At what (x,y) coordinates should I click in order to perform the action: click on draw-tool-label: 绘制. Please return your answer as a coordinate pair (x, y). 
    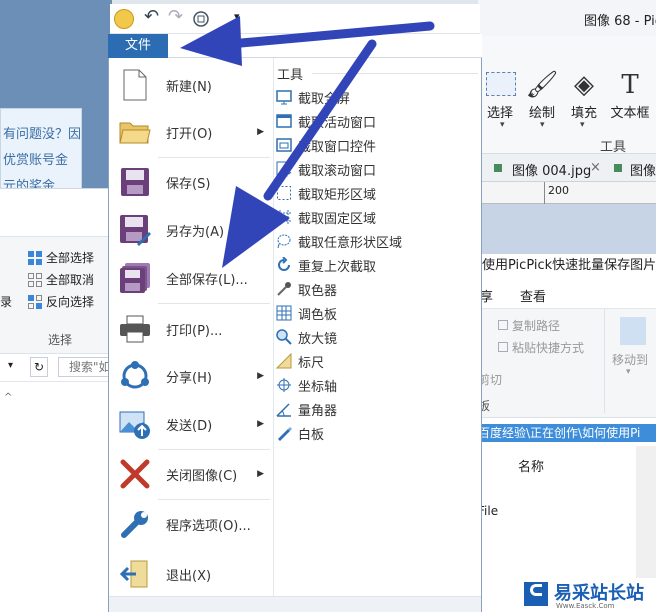
    Looking at the image, I should click on (541, 113).